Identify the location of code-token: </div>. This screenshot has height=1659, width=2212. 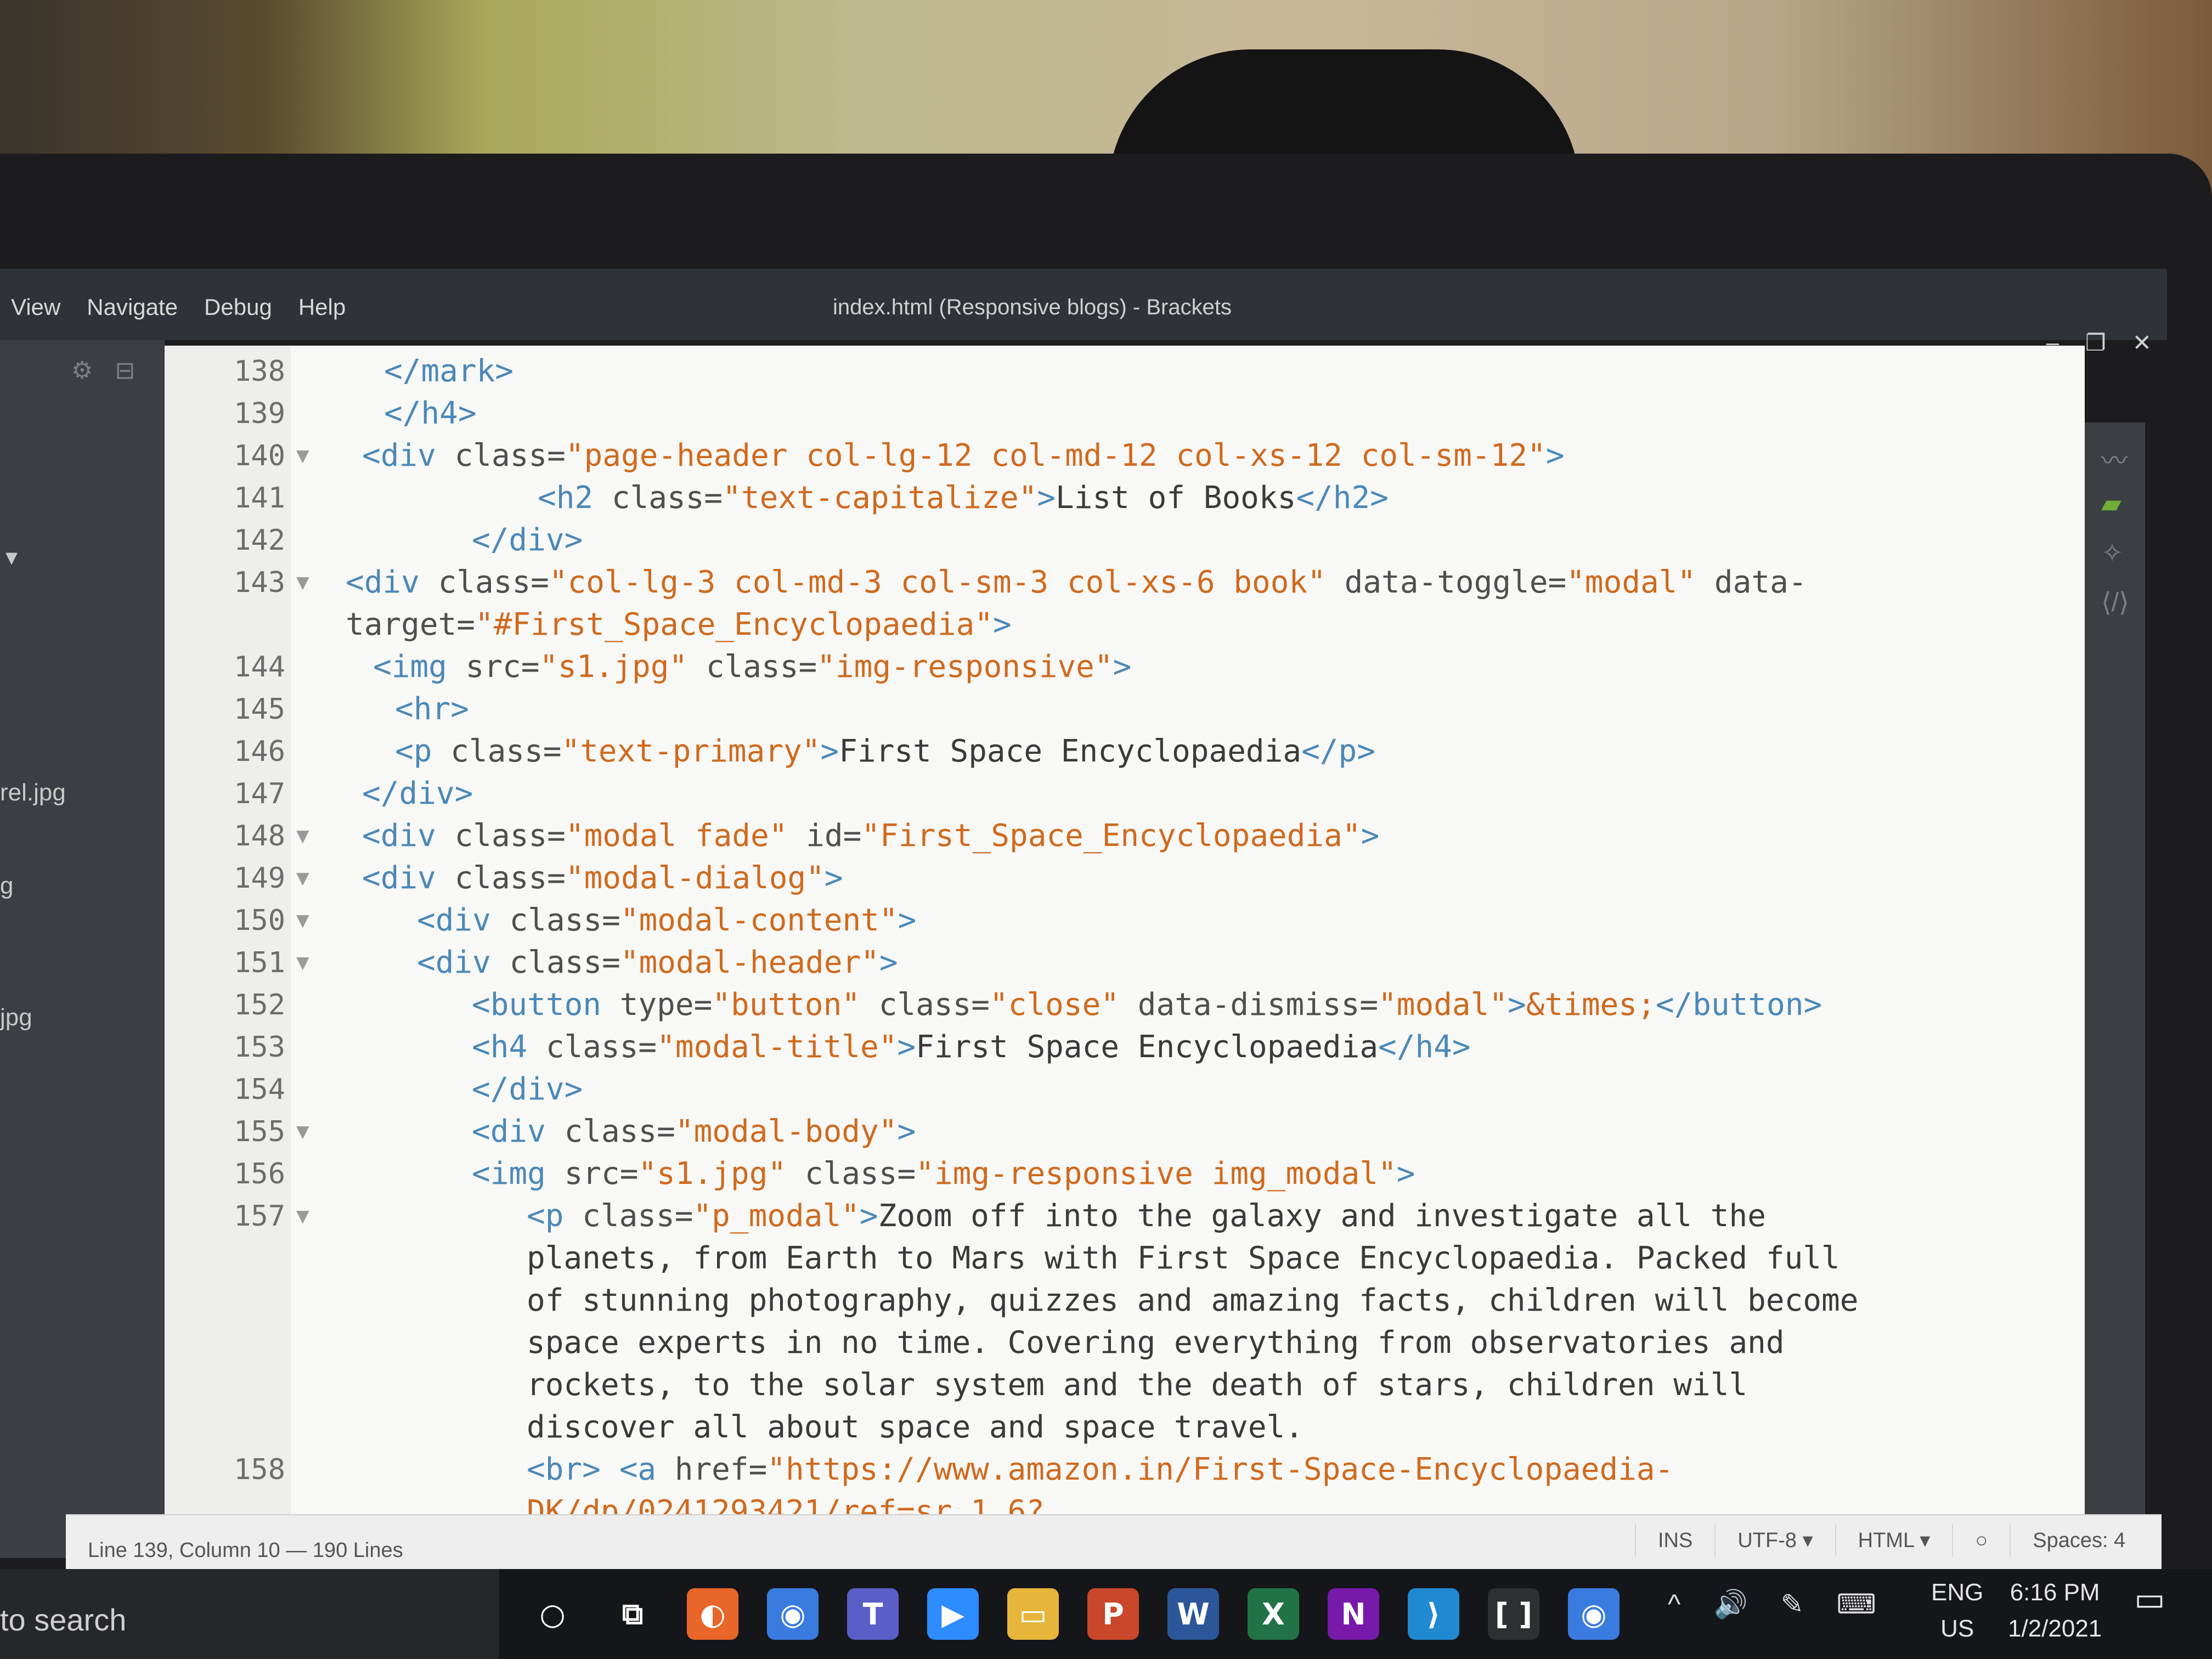
(527, 540).